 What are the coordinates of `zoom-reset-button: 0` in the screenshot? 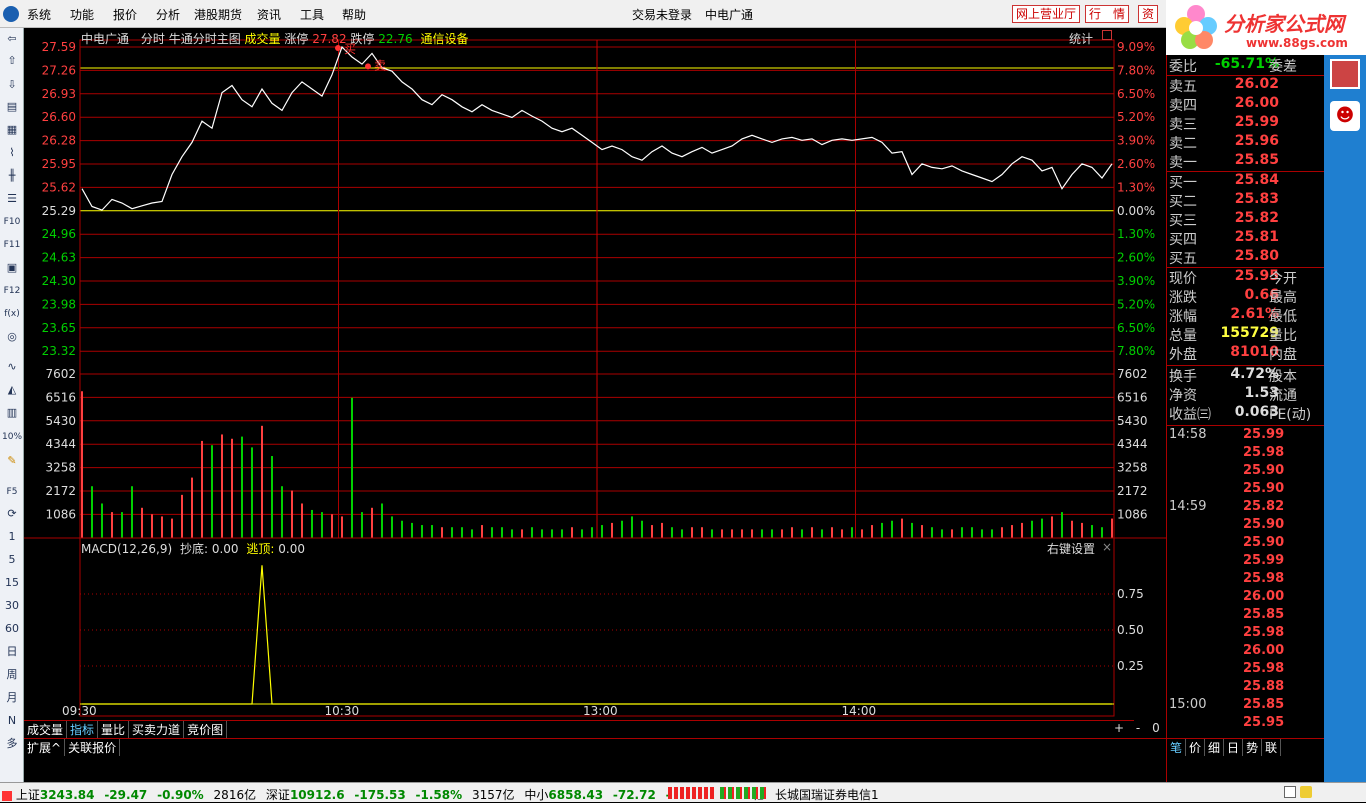 It's located at (1156, 728).